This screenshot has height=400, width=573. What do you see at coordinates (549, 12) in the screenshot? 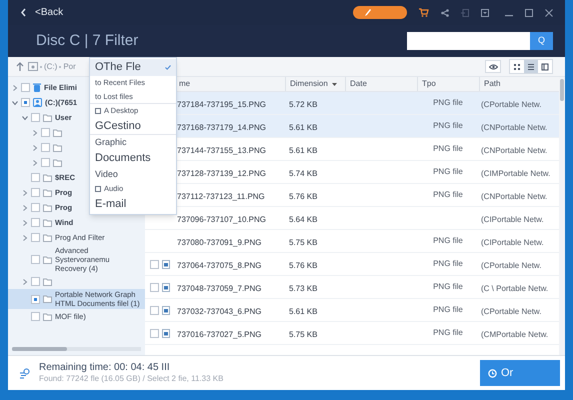
I see `close-icon` at bounding box center [549, 12].